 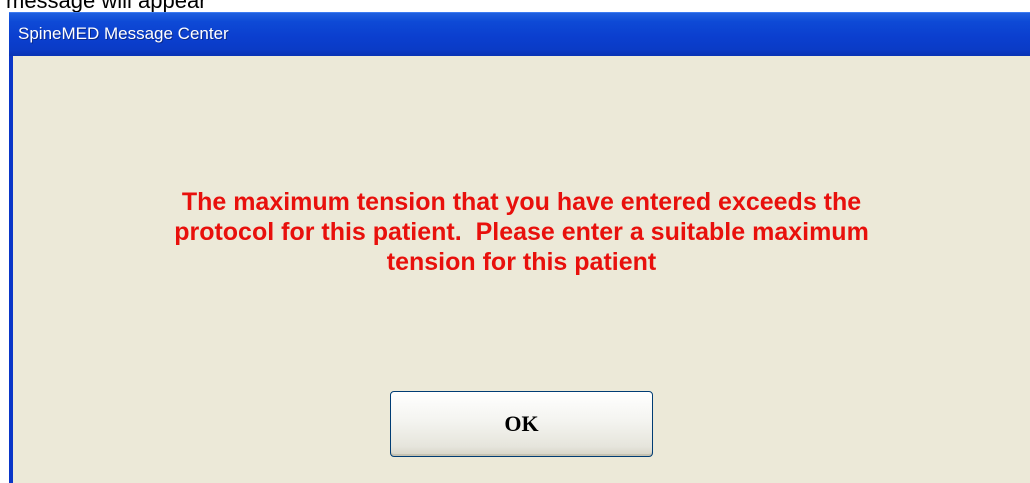 I want to click on ok-button-label: OK, so click(x=521, y=423).